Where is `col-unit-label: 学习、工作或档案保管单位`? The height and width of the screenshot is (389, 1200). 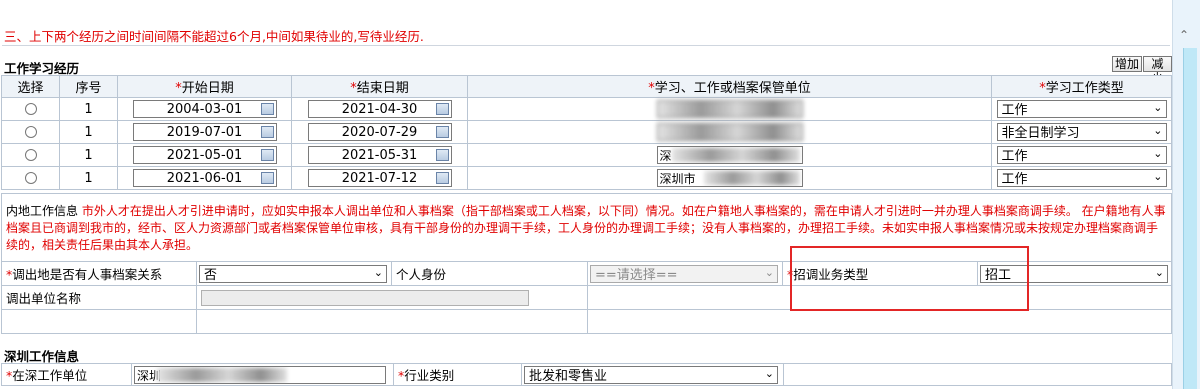 col-unit-label: 学习、工作或档案保管单位 is located at coordinates (732, 88).